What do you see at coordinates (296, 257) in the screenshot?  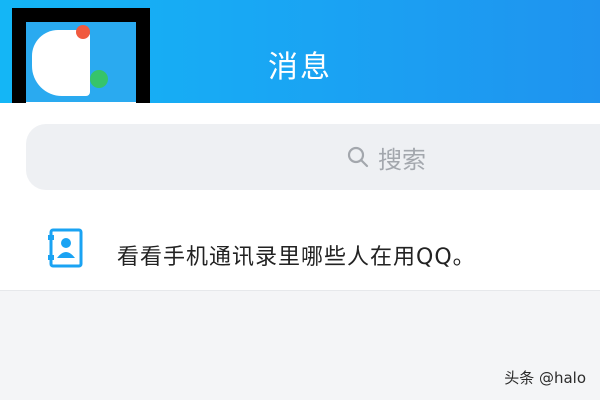 I see `contacts-hint-text: 看看手机通讯录里哪些人在用QQ。` at bounding box center [296, 257].